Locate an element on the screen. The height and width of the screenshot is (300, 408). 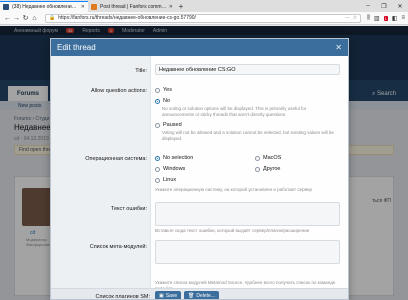
dialog-header: Edit thread ✕ is located at coordinates (199, 47).